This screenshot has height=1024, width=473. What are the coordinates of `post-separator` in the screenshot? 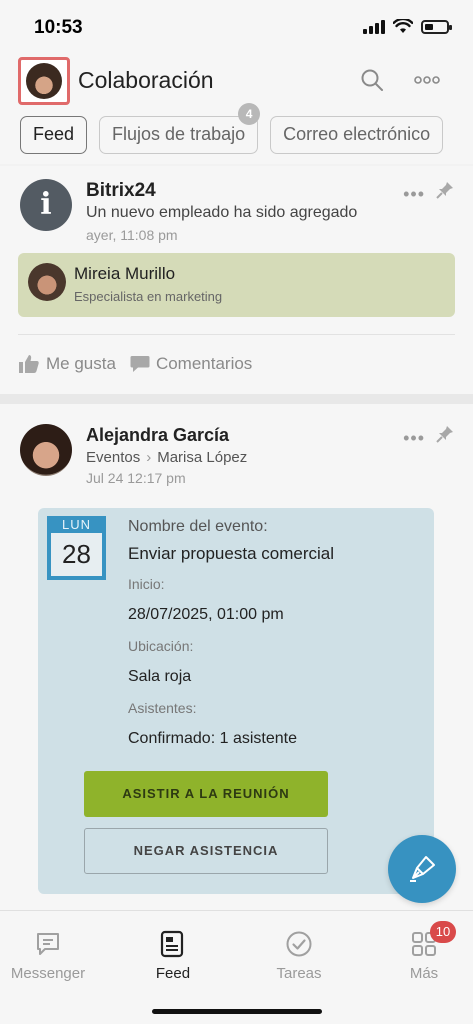 It's located at (236, 399).